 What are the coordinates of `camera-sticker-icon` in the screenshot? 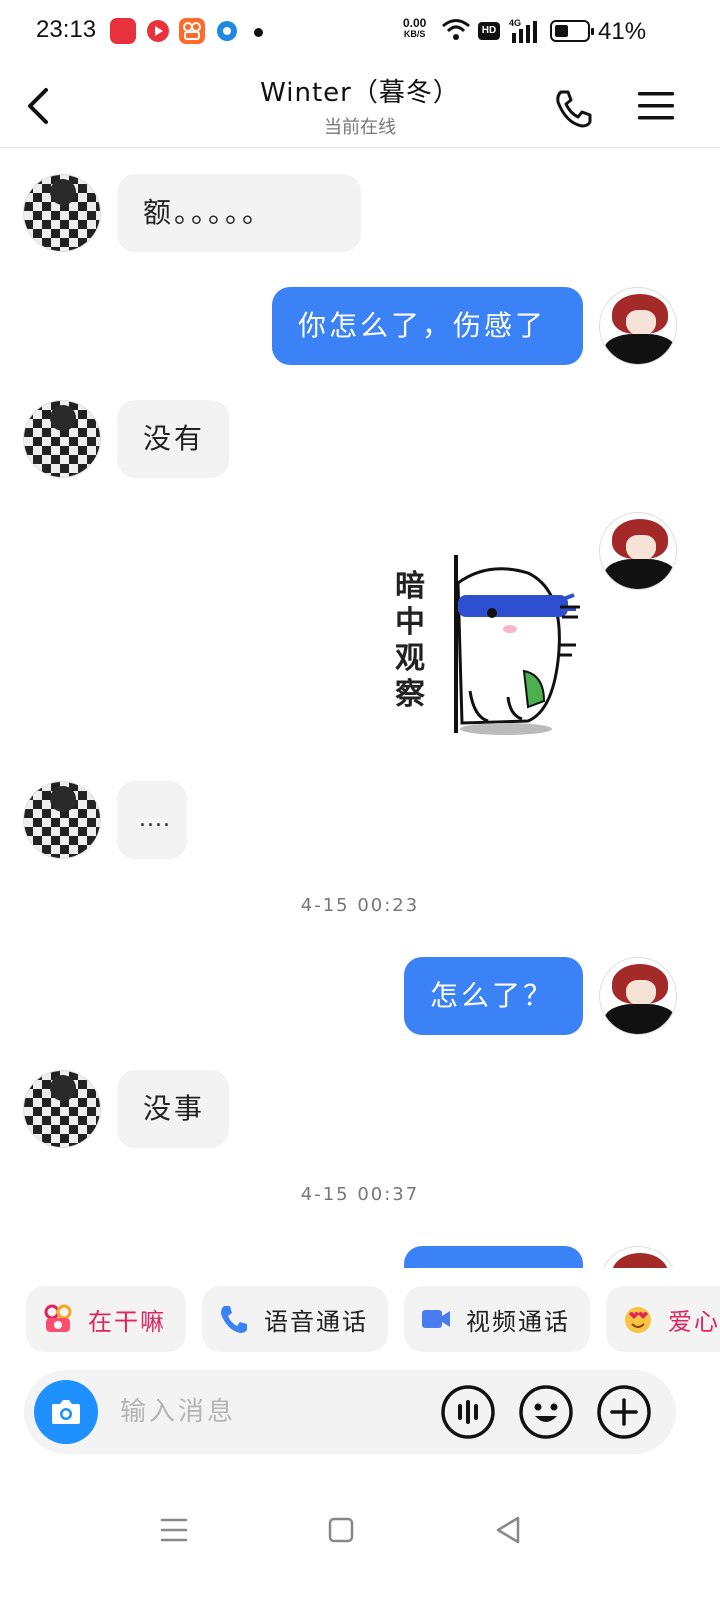 It's located at (58, 1318).